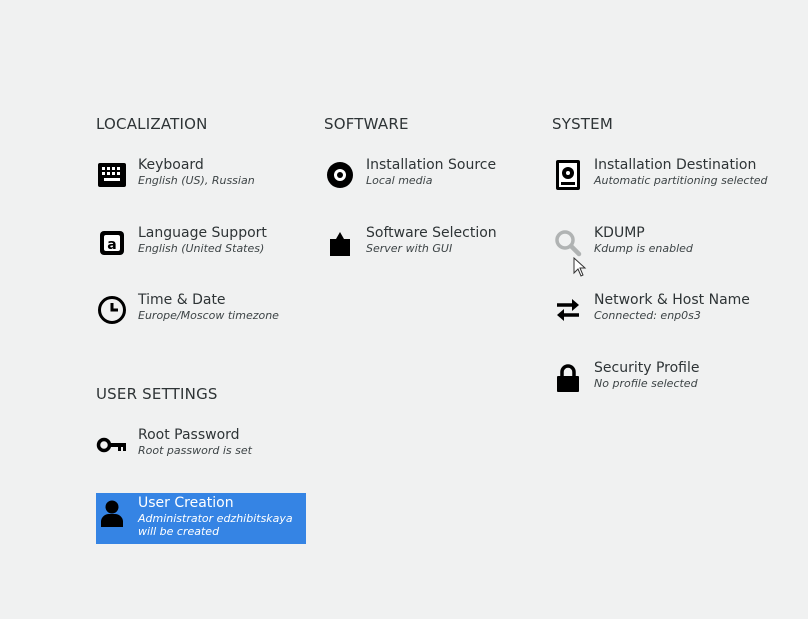  Describe the element at coordinates (201, 248) in the screenshot. I see `spoke-status: English (United States)` at that location.